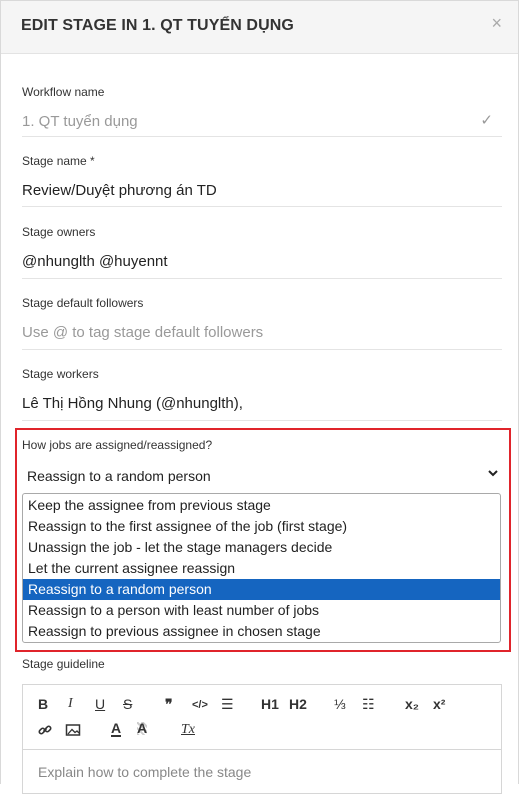 Image resolution: width=521 pixels, height=794 pixels. Describe the element at coordinates (340, 704) in the screenshot. I see `ordered-list-icon: ⅓` at that location.